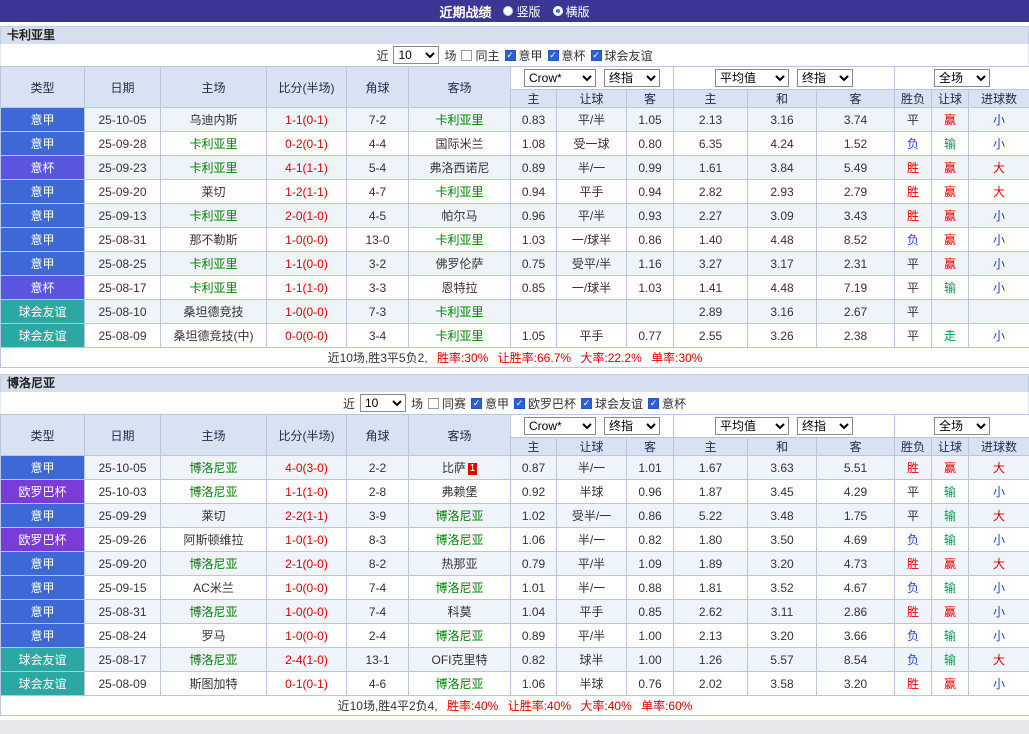  Describe the element at coordinates (913, 99) in the screenshot. I see `col-header-result: 胜负` at that location.